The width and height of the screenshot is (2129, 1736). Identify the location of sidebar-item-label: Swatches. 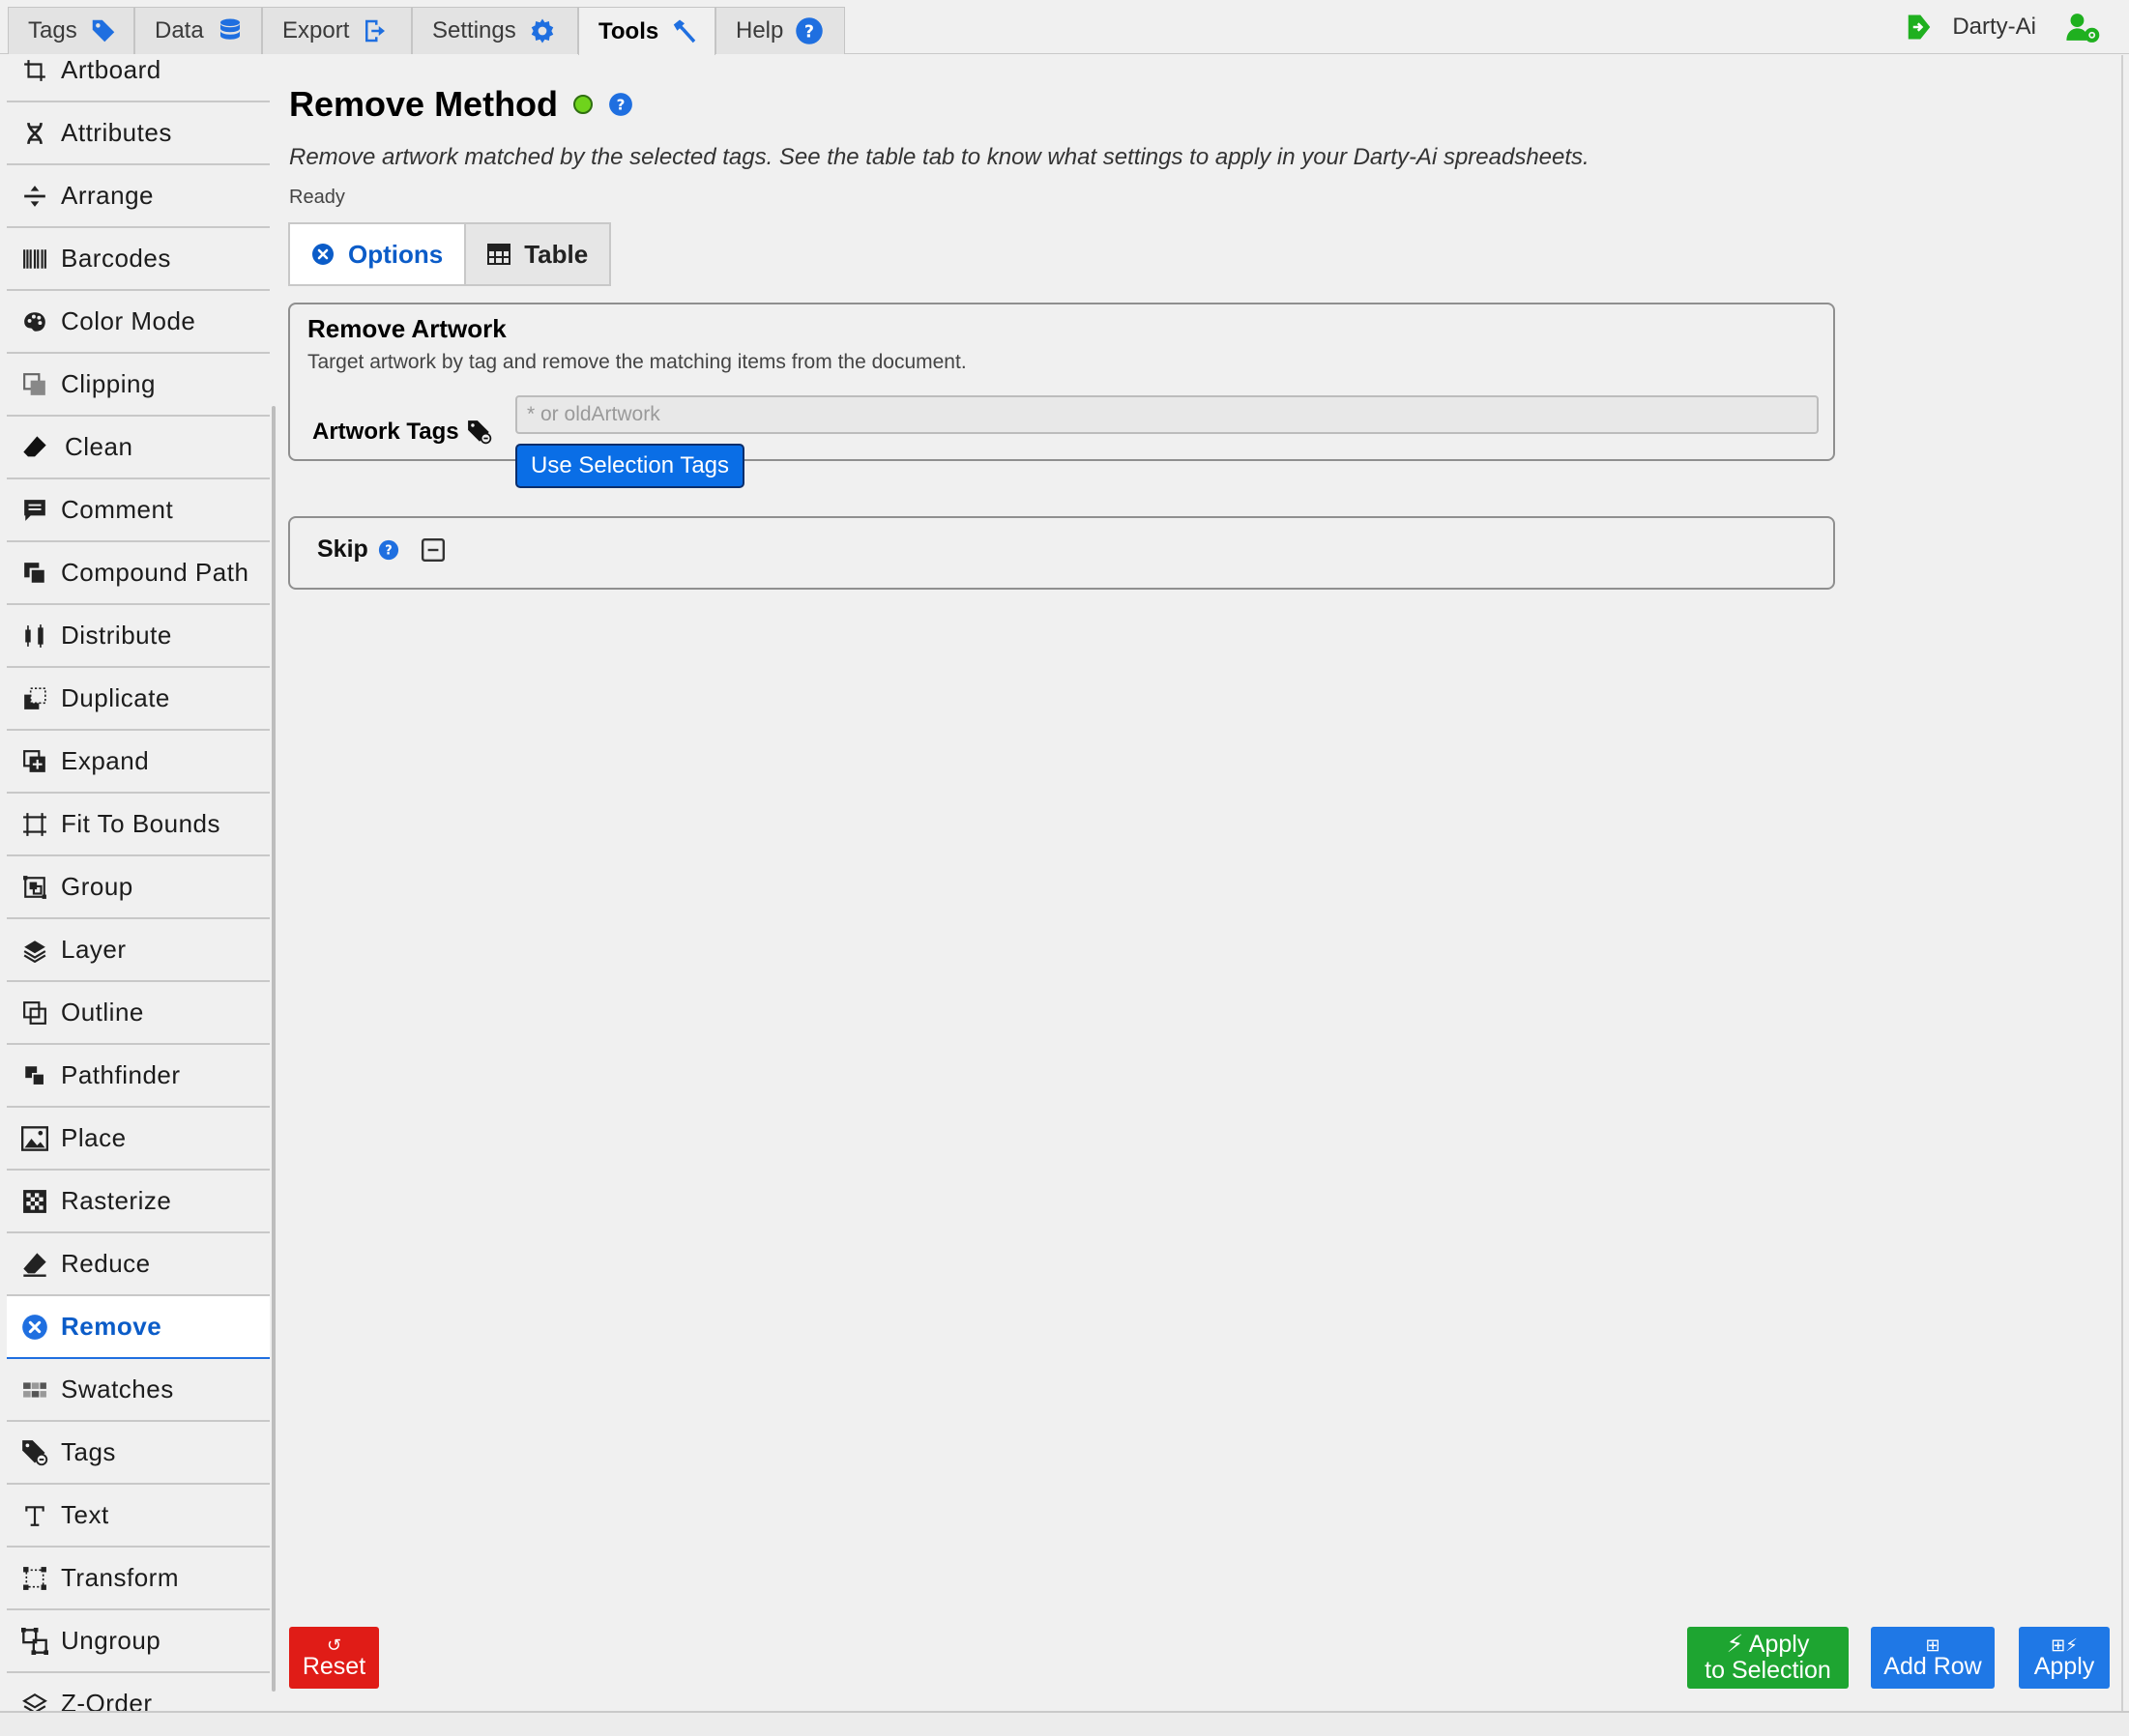
(118, 1388).